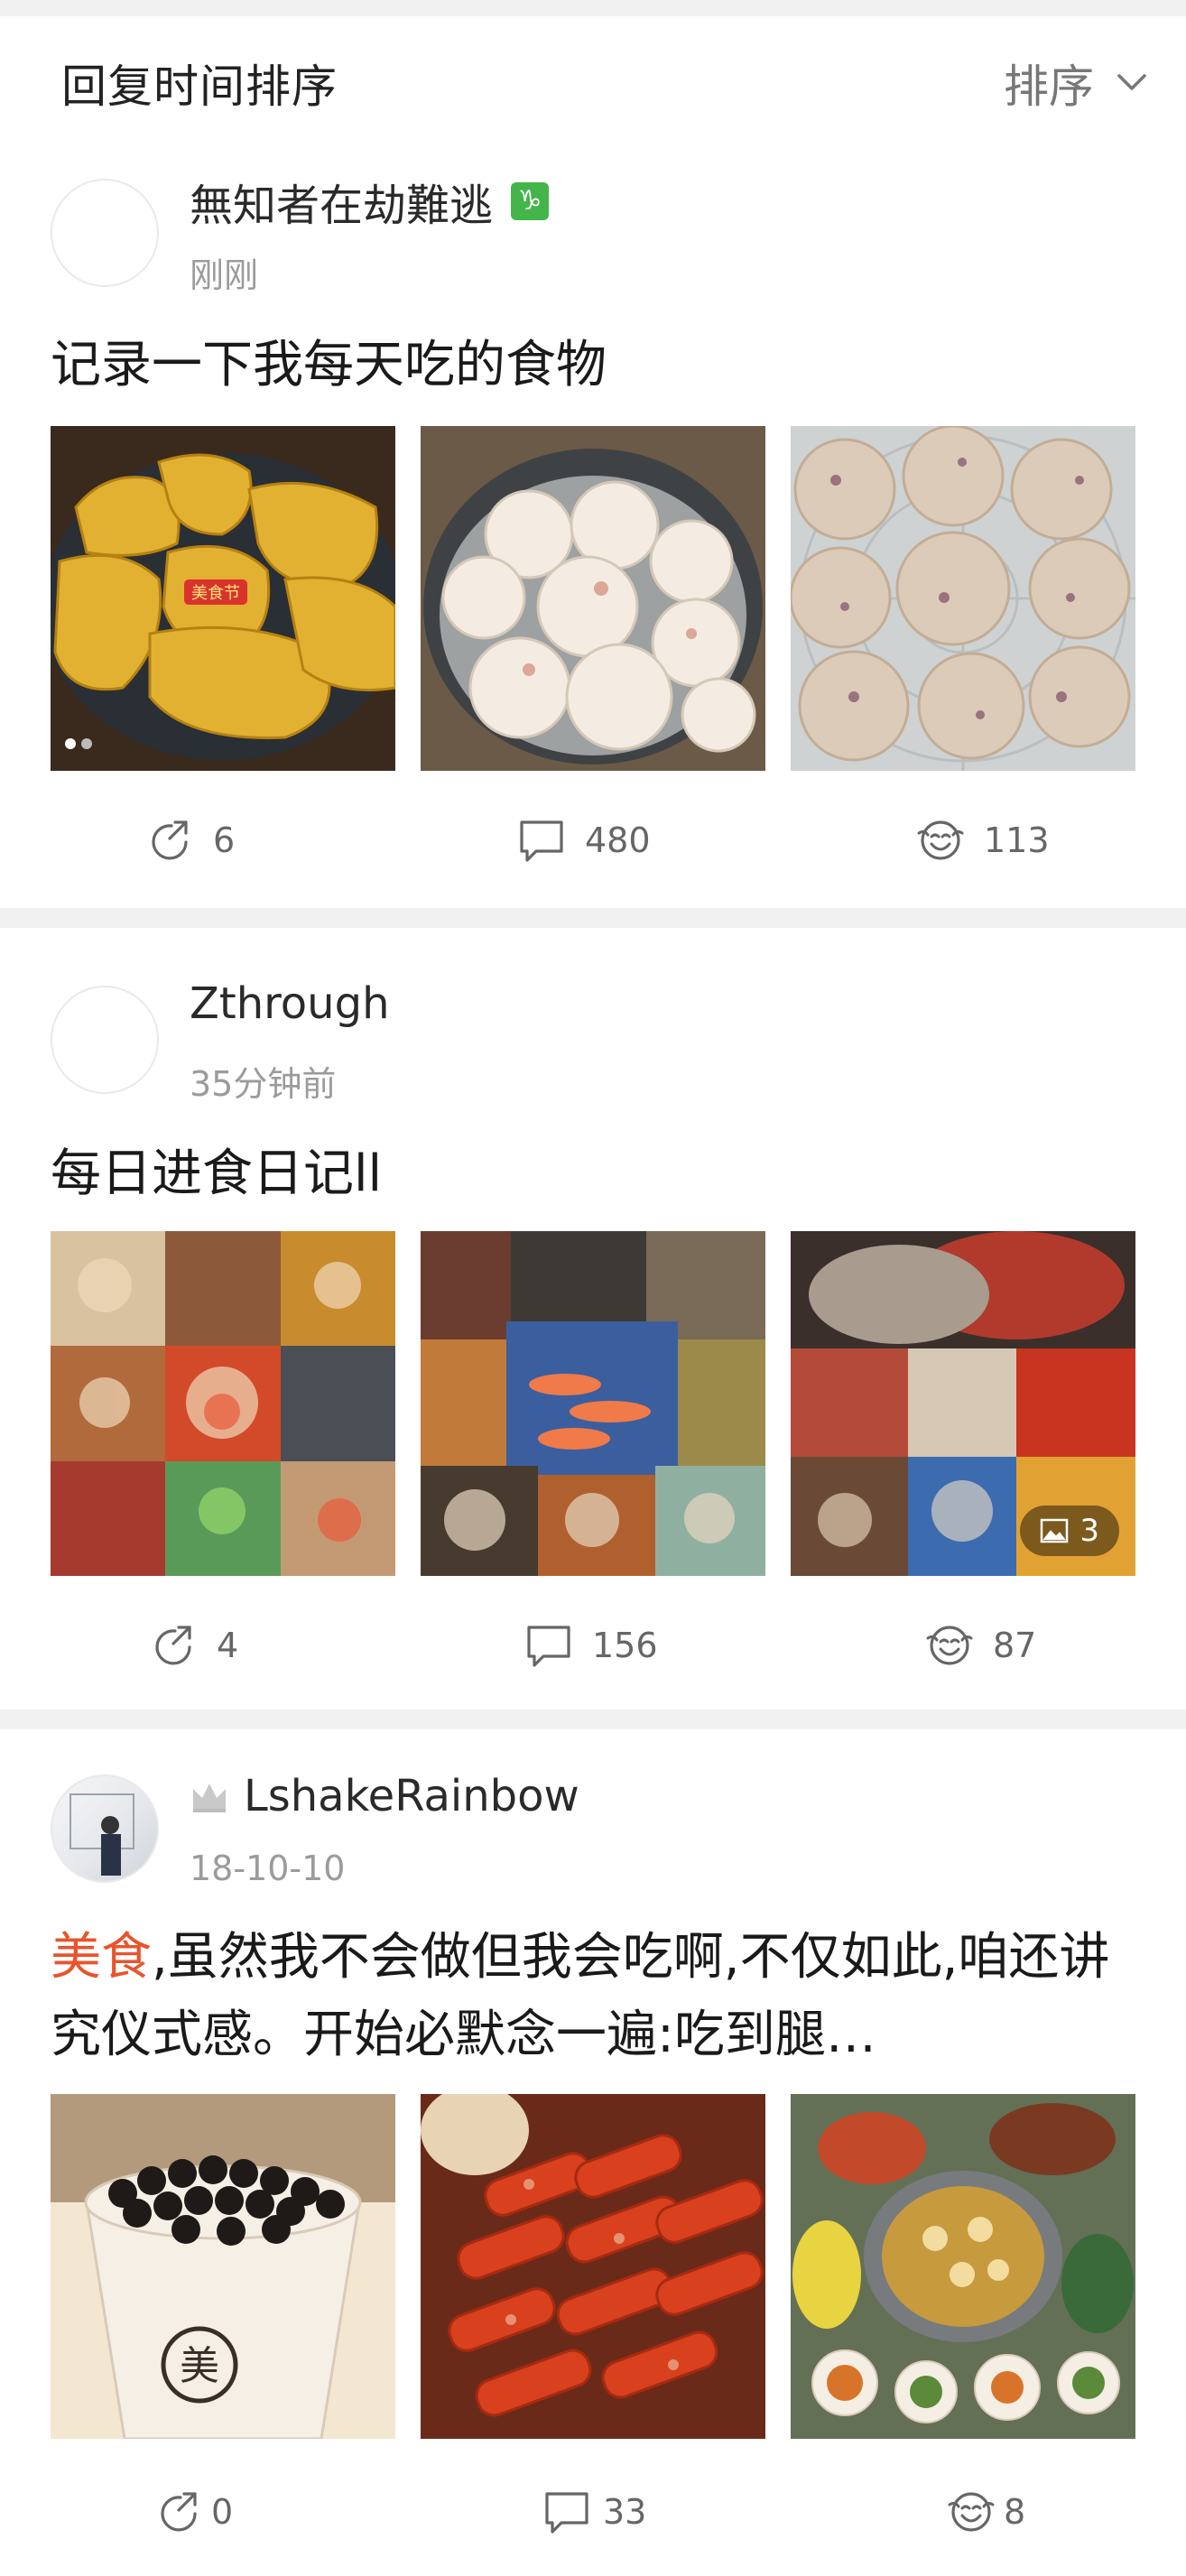 This screenshot has height=2576, width=1186. What do you see at coordinates (1055, 1531) in the screenshot?
I see `image-icon` at bounding box center [1055, 1531].